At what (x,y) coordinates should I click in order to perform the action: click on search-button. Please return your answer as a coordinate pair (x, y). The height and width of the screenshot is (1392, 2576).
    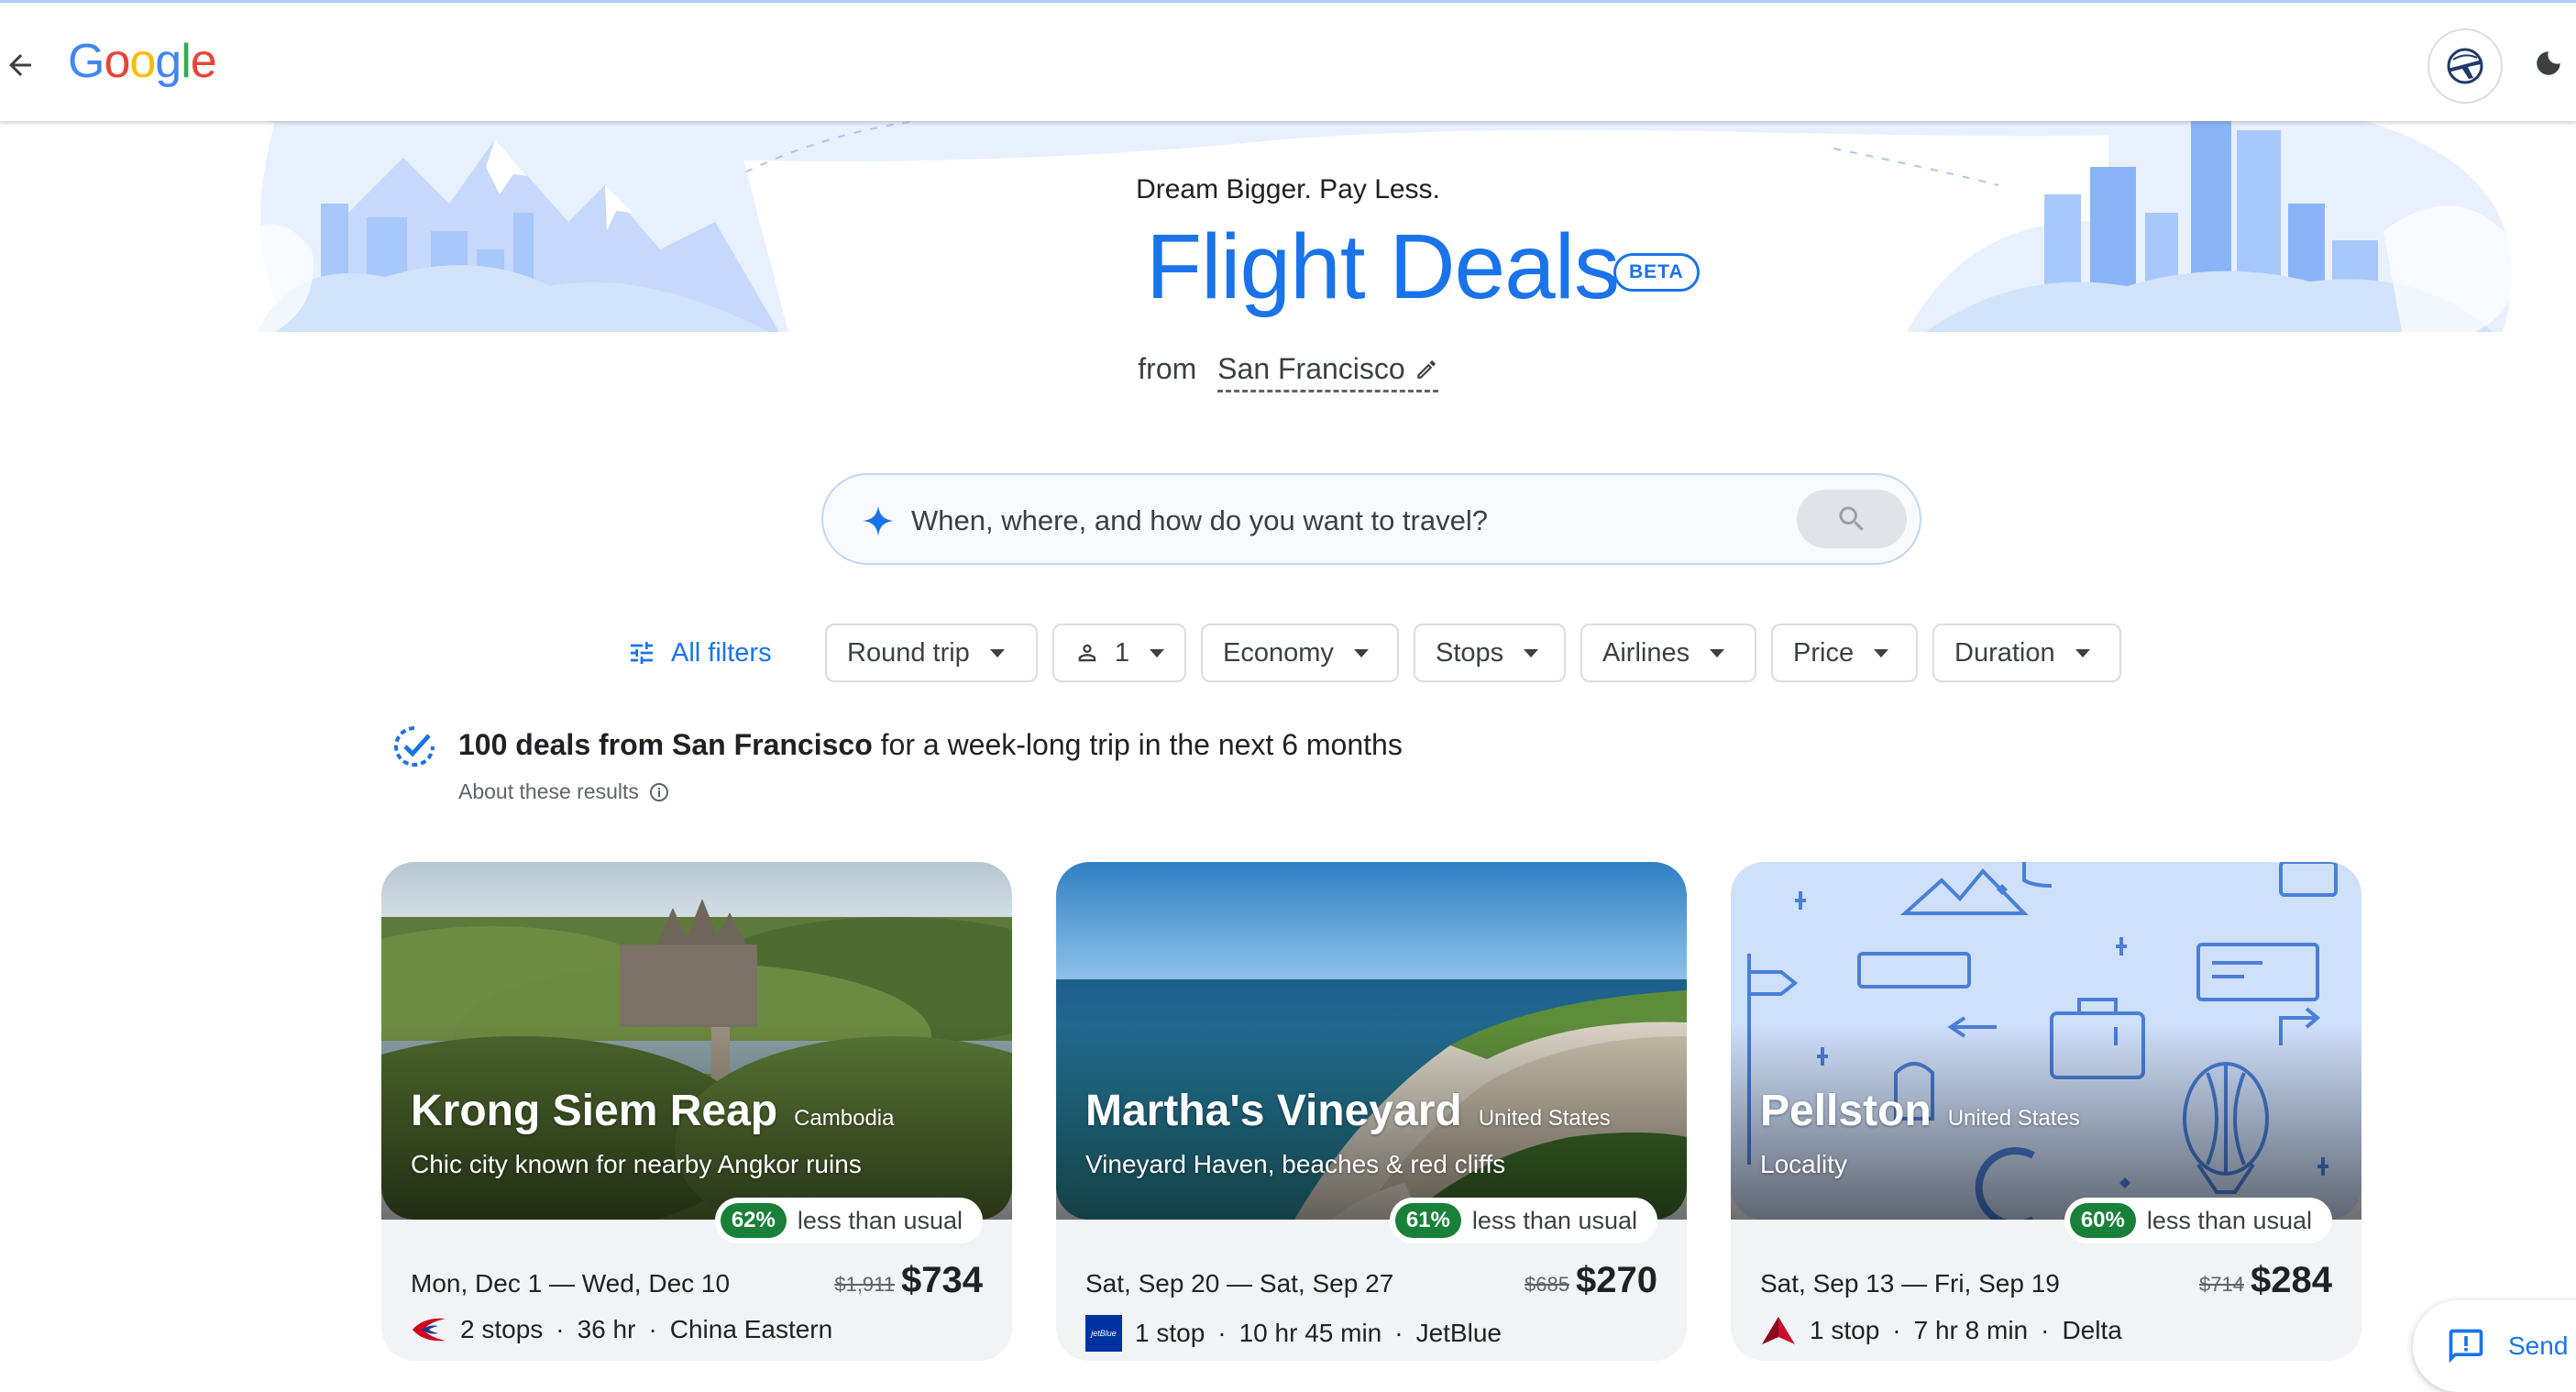
    Looking at the image, I should click on (1852, 519).